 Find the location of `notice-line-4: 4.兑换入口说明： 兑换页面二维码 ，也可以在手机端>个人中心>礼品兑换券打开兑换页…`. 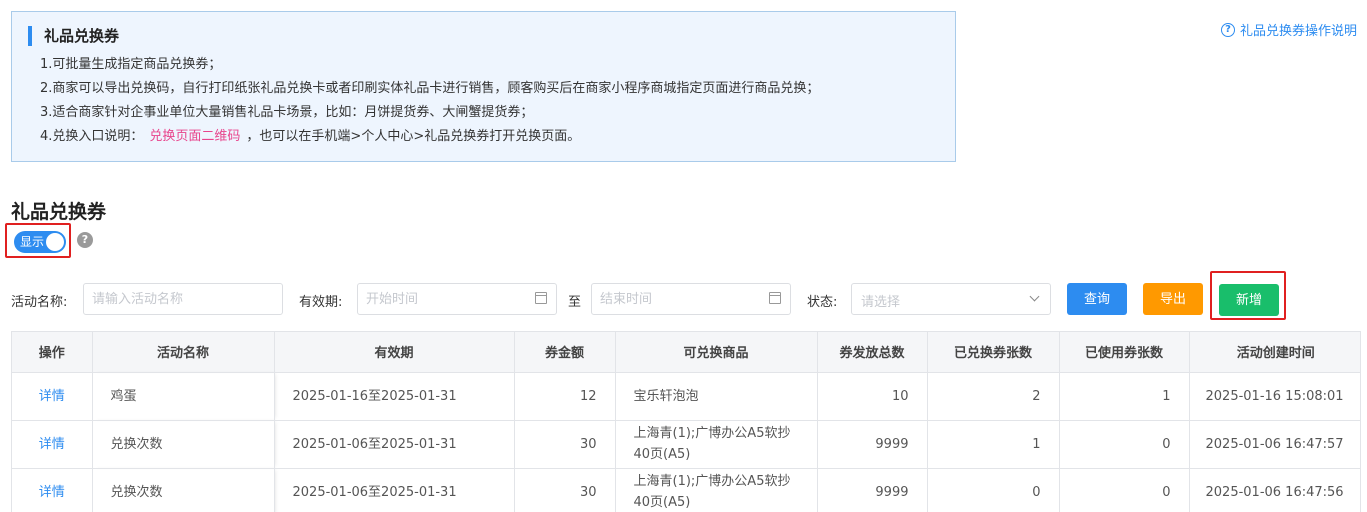

notice-line-4: 4.兑换入口说明： 兑换页面二维码 ，也可以在手机端>个人中心>礼品兑换券打开兑换页… is located at coordinates (310, 137).